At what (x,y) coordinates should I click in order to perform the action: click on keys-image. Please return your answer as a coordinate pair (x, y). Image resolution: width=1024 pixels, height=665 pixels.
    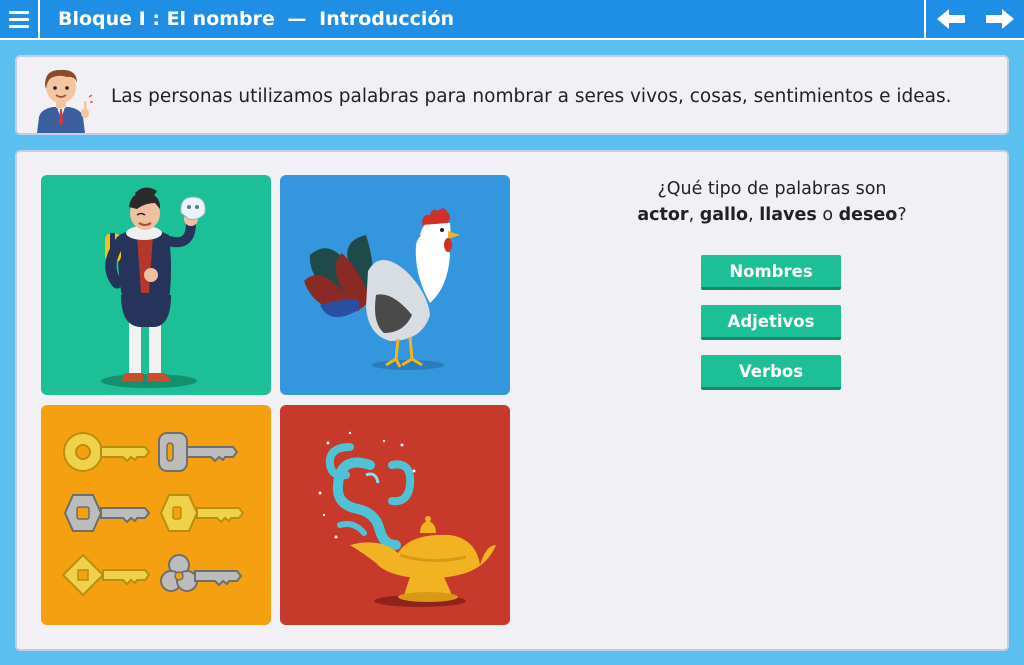
    Looking at the image, I should click on (156, 515).